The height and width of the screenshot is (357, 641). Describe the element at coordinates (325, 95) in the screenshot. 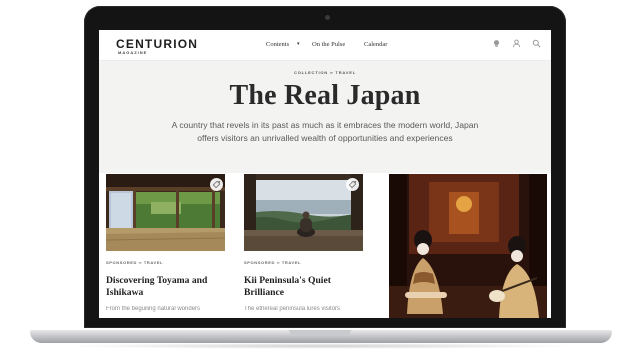

I see `page-title: The Real Japan` at that location.